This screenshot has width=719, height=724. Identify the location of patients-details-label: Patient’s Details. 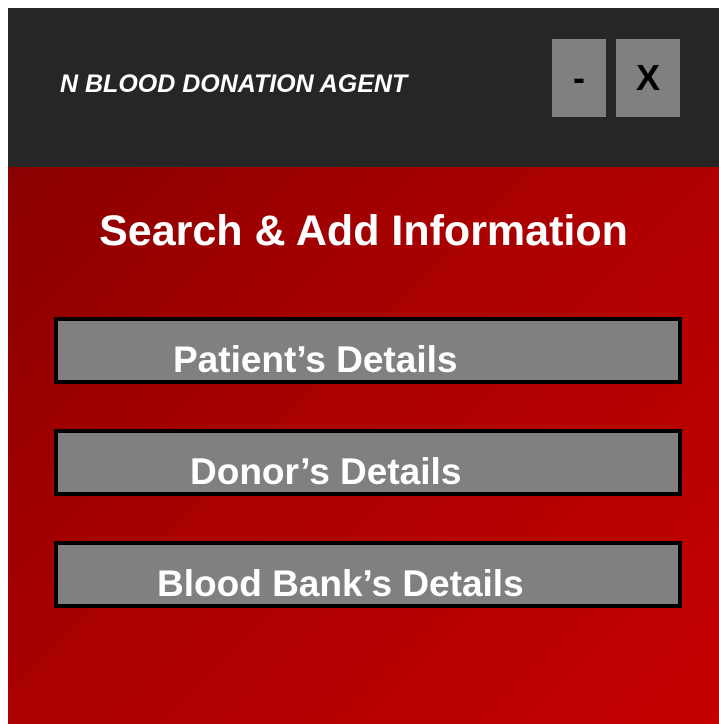
(315, 359).